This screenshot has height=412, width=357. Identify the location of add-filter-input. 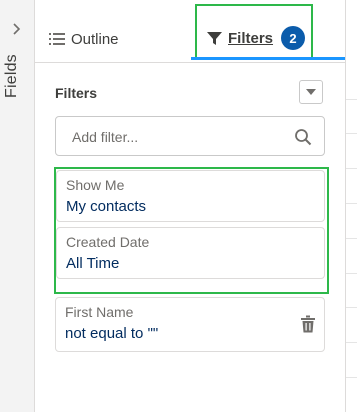
(177, 137).